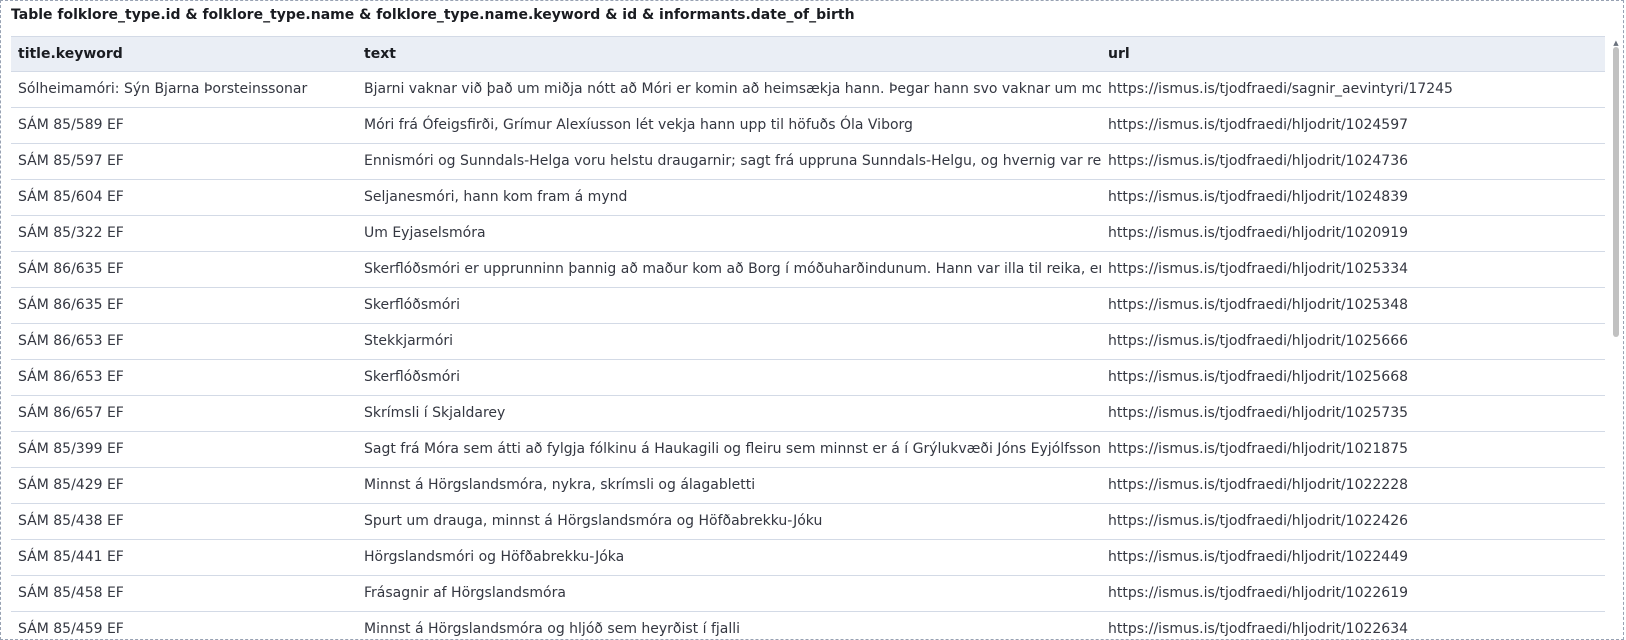  What do you see at coordinates (1616, 43) in the screenshot?
I see `chevron-up-icon: ▲` at bounding box center [1616, 43].